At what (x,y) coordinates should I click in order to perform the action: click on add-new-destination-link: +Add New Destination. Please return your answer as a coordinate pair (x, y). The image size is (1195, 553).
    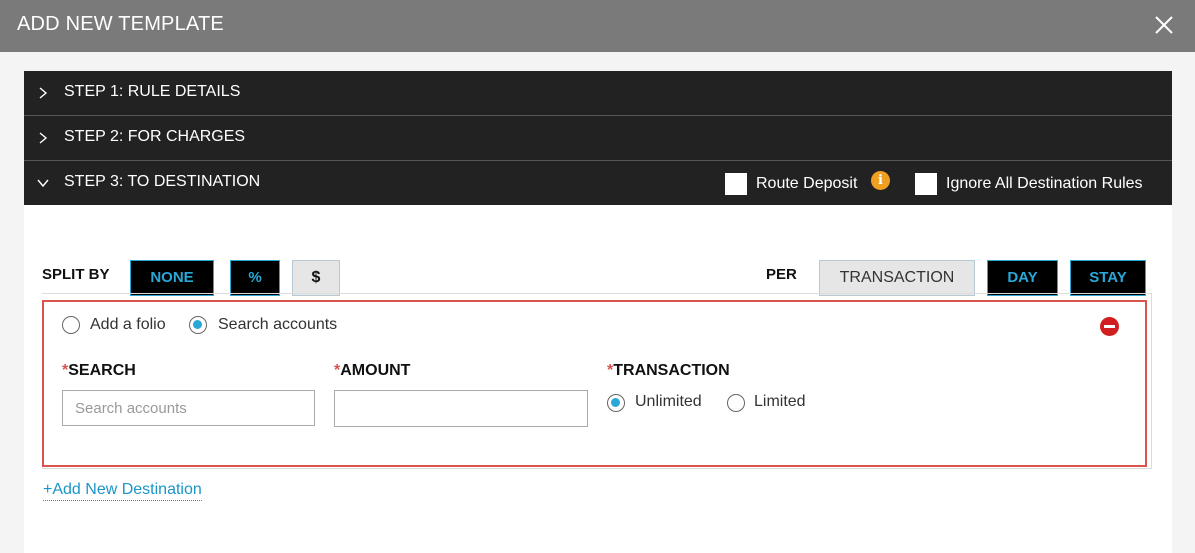
    Looking at the image, I should click on (122, 491).